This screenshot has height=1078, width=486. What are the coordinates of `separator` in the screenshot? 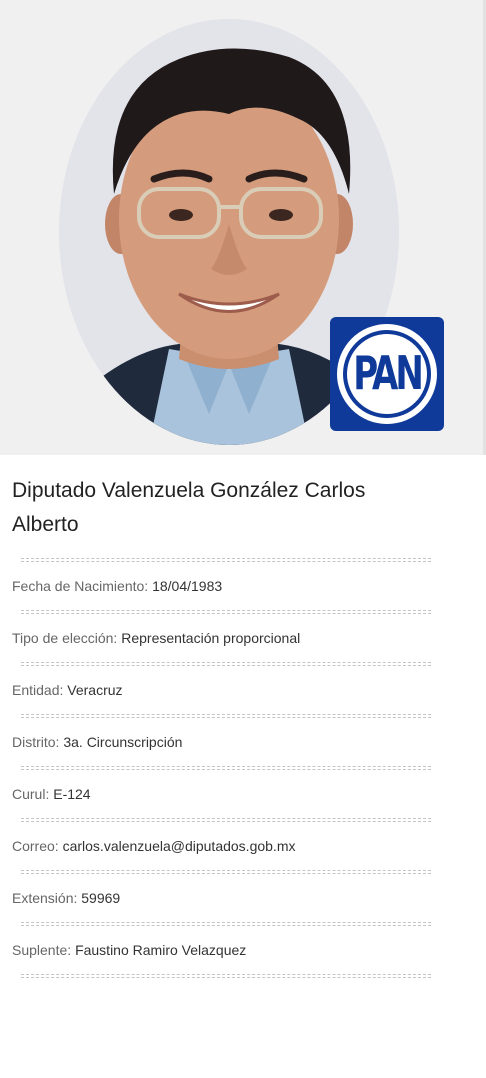 It's located at (222, 976).